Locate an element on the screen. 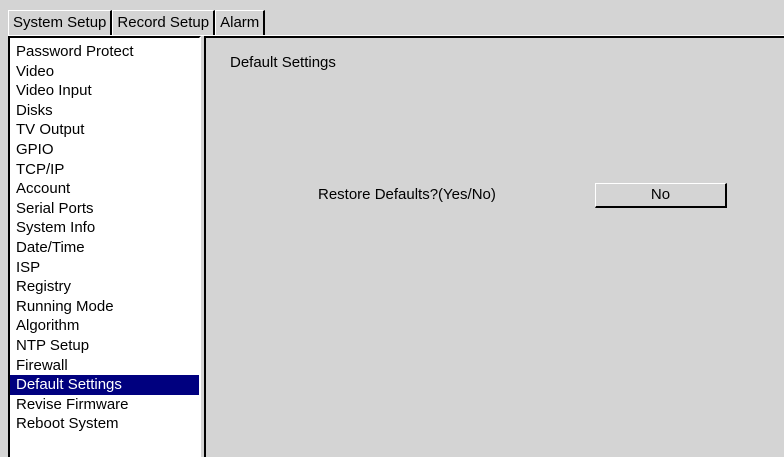 Image resolution: width=784 pixels, height=457 pixels. sidebar-item-serial-ports: Serial Ports is located at coordinates (104, 209).